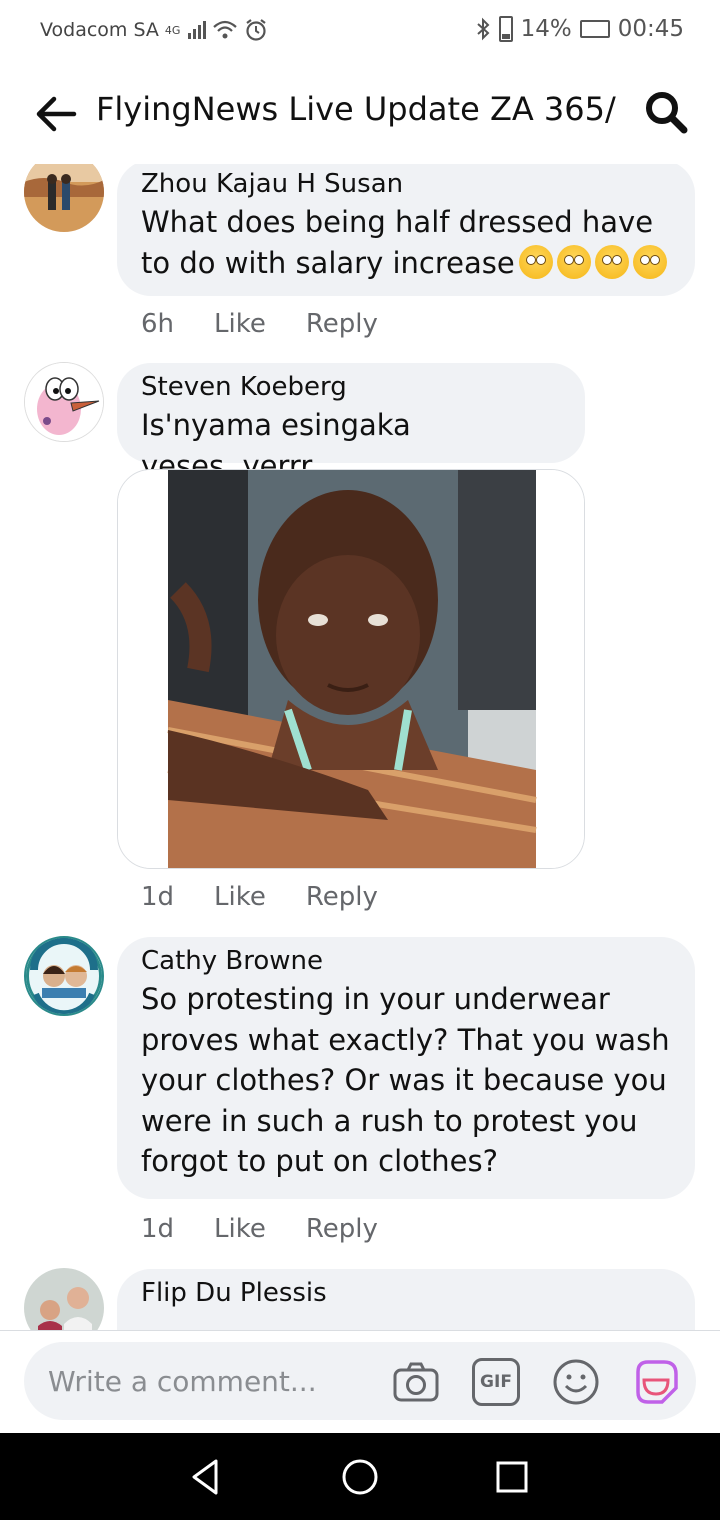 The width and height of the screenshot is (720, 1520). What do you see at coordinates (319, 1161) in the screenshot?
I see `comment-line: forgot to put on clothes?` at bounding box center [319, 1161].